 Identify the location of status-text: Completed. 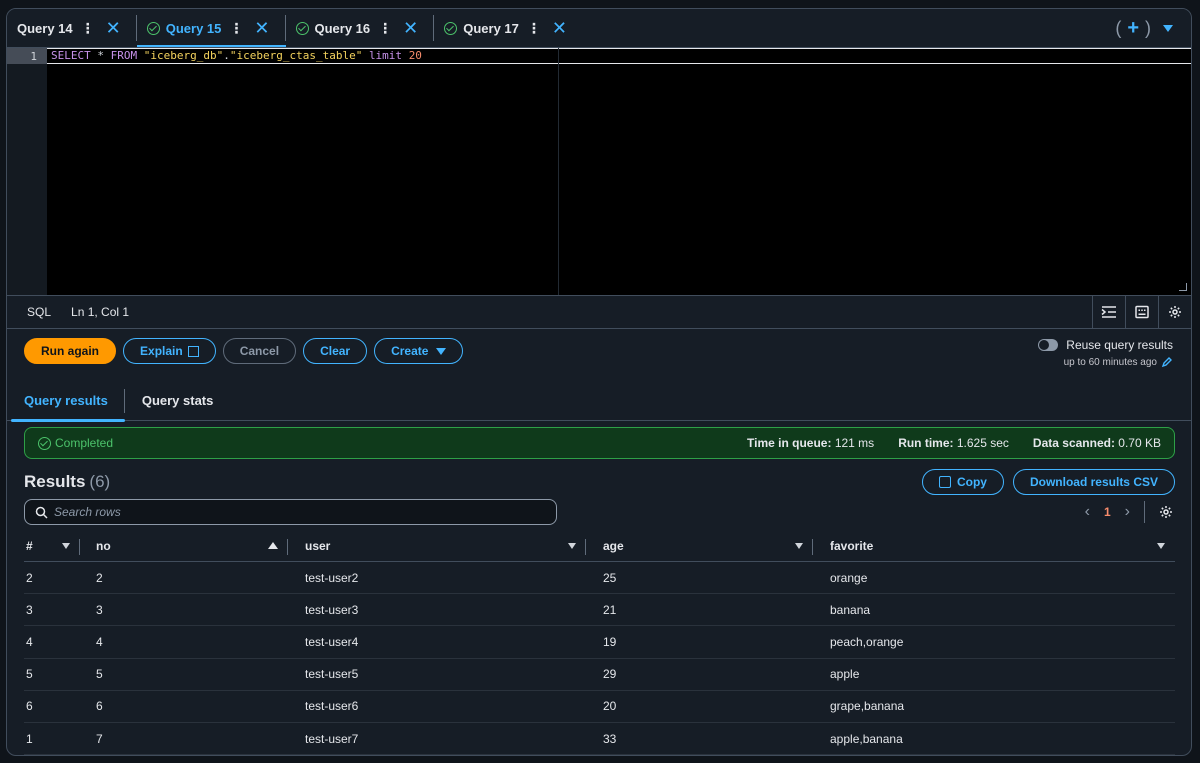
(84, 443).